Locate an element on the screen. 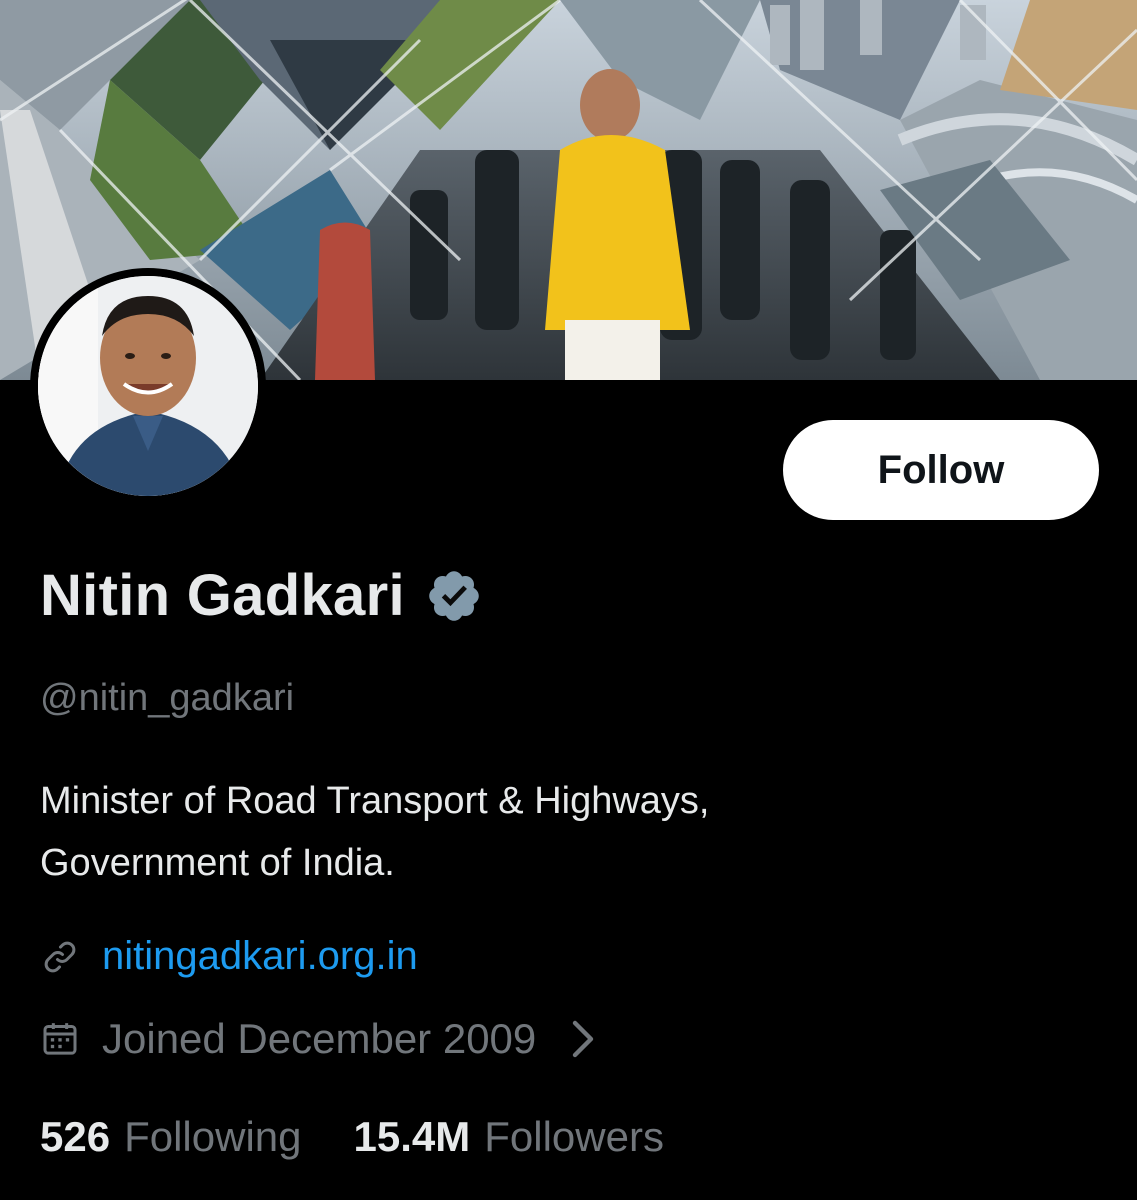  website-row: nitingadkari.org.in is located at coordinates (229, 956).